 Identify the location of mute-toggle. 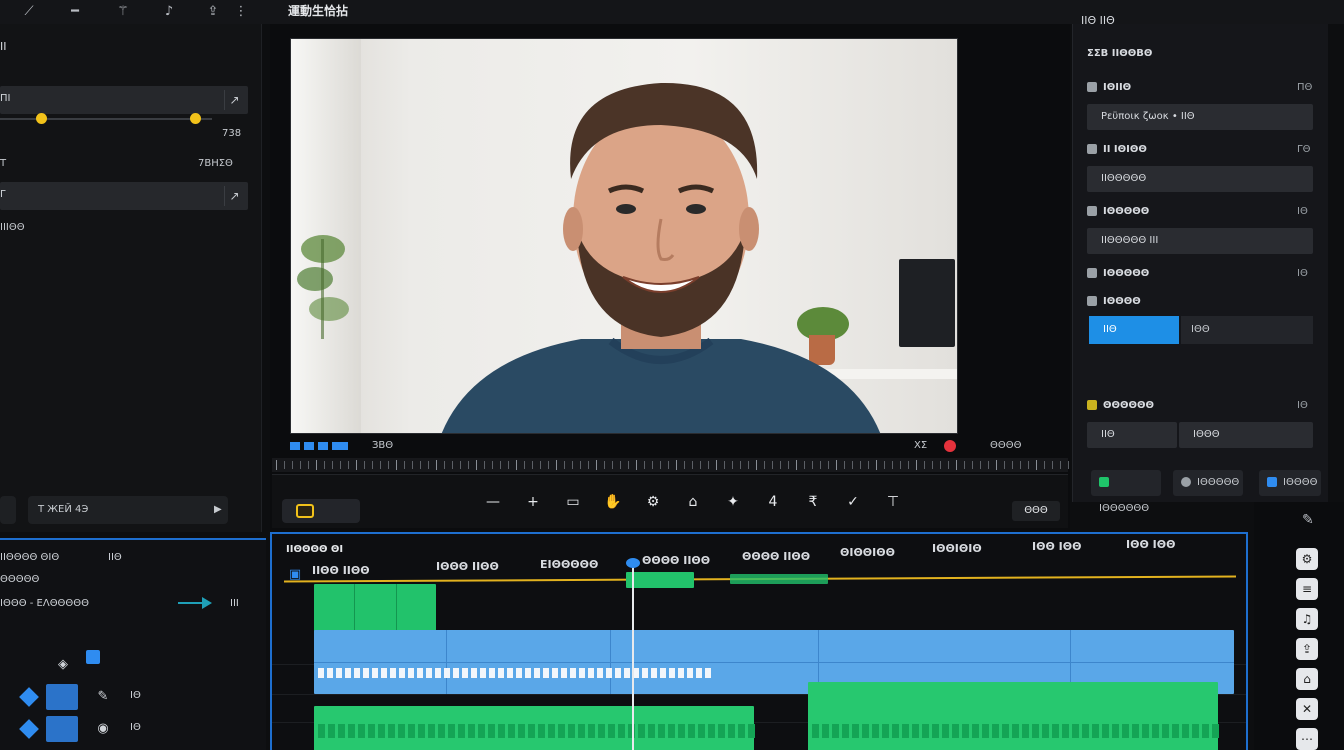
(62, 697).